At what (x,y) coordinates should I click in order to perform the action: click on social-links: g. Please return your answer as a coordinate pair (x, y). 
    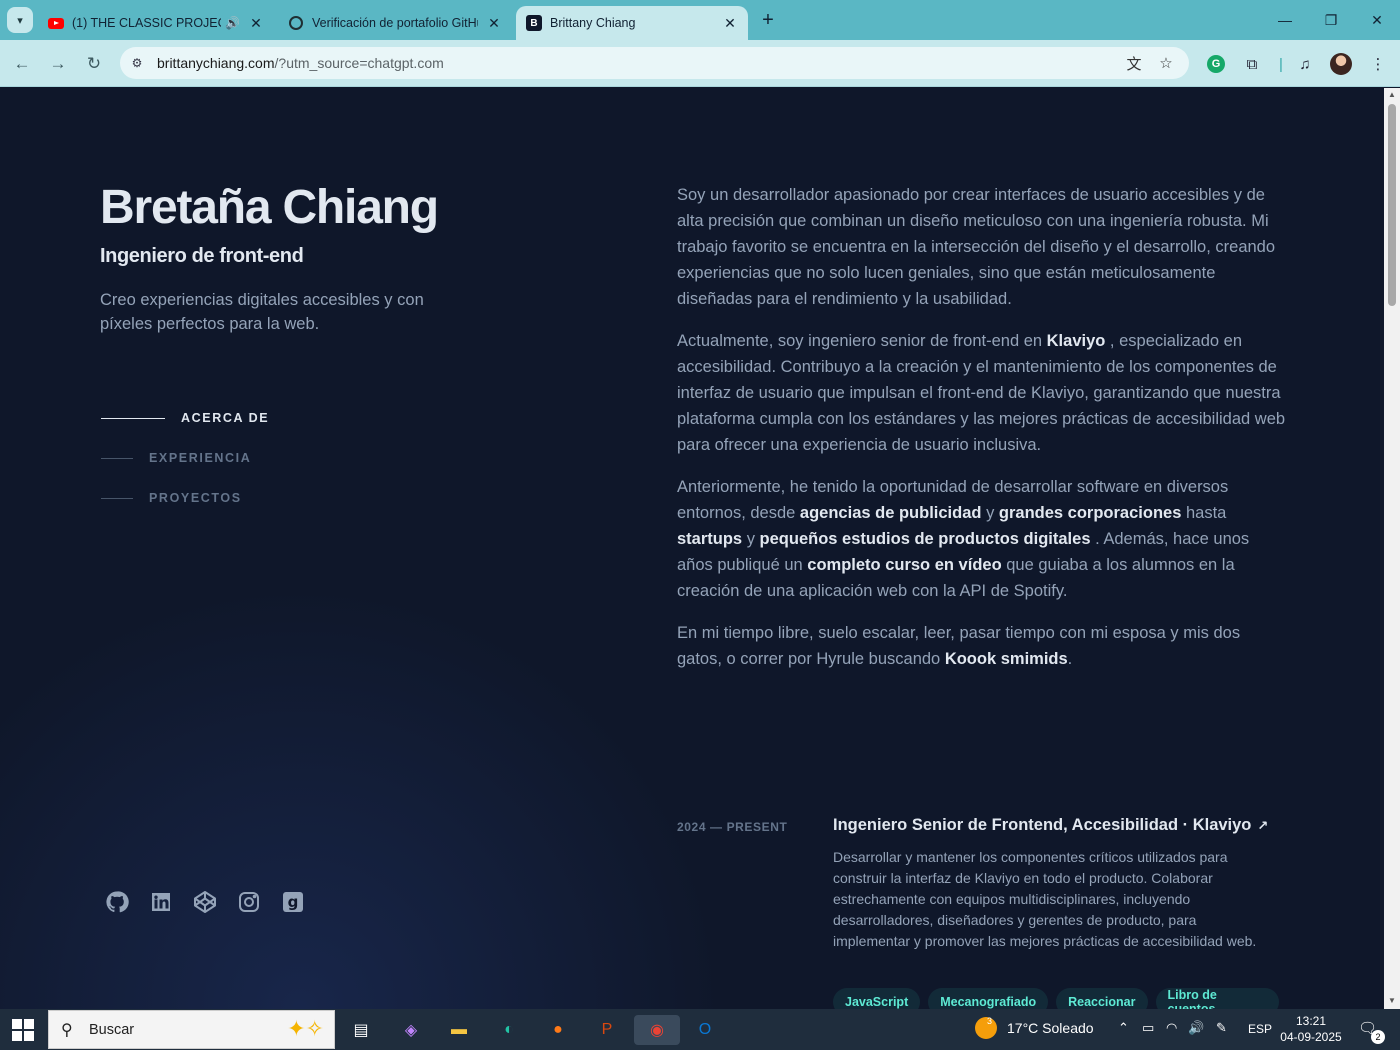
    Looking at the image, I should click on (214, 902).